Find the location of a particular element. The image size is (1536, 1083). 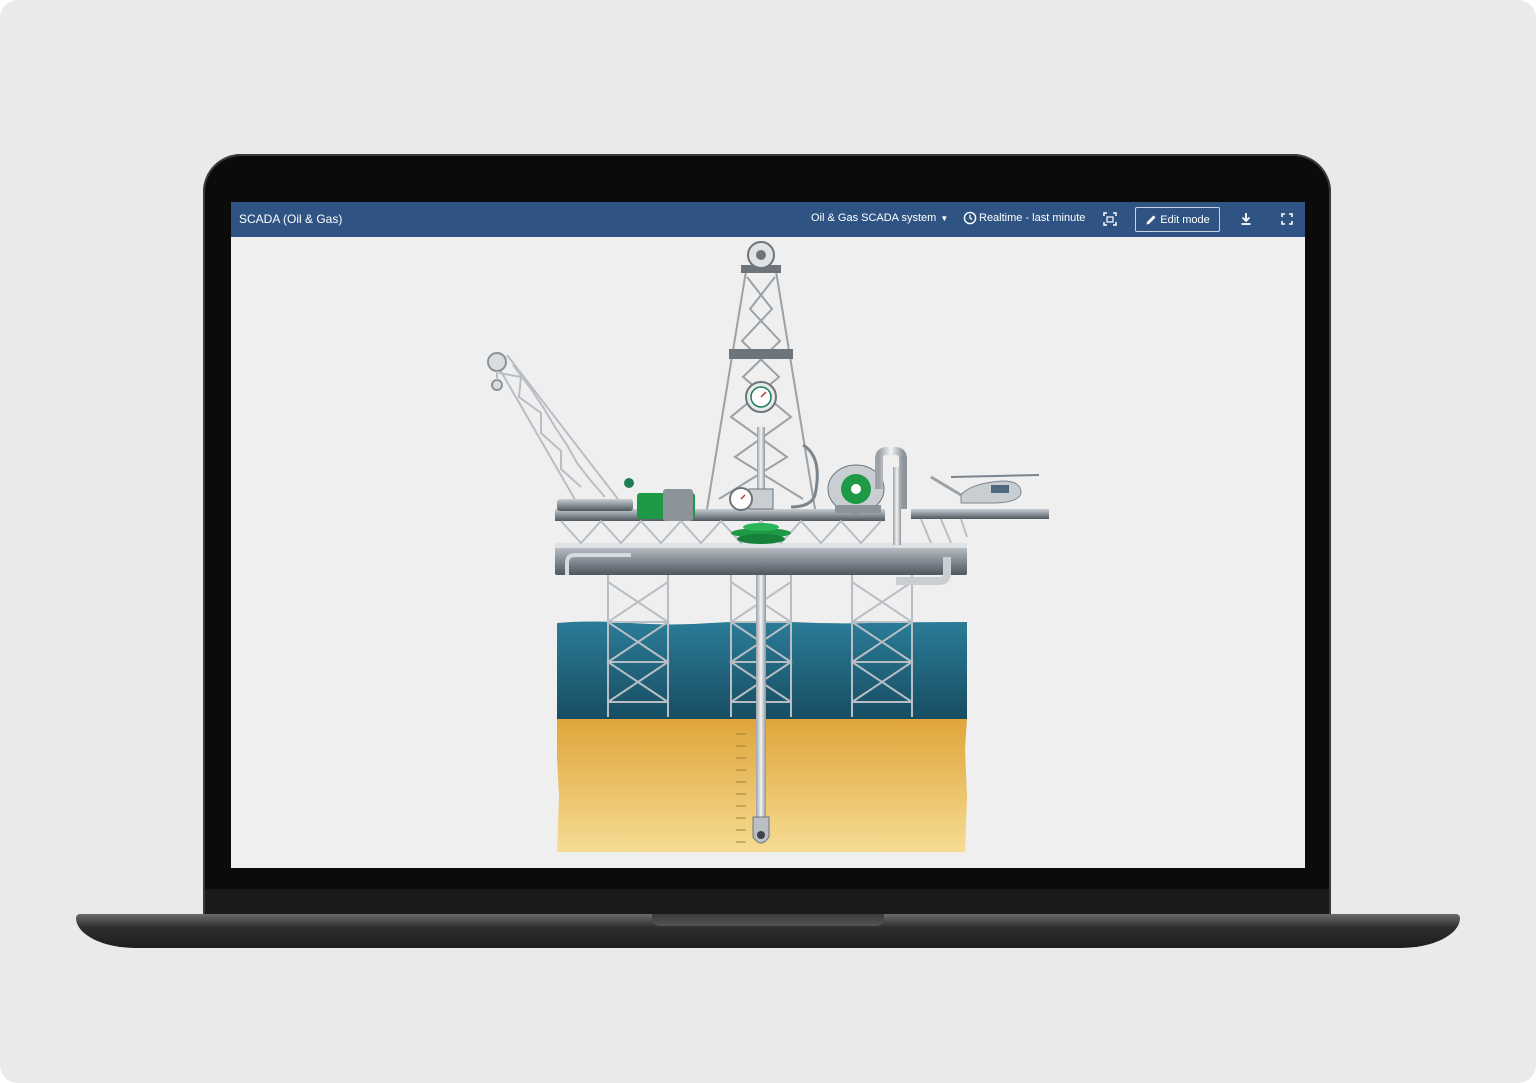

download-button is located at coordinates (1246, 219).